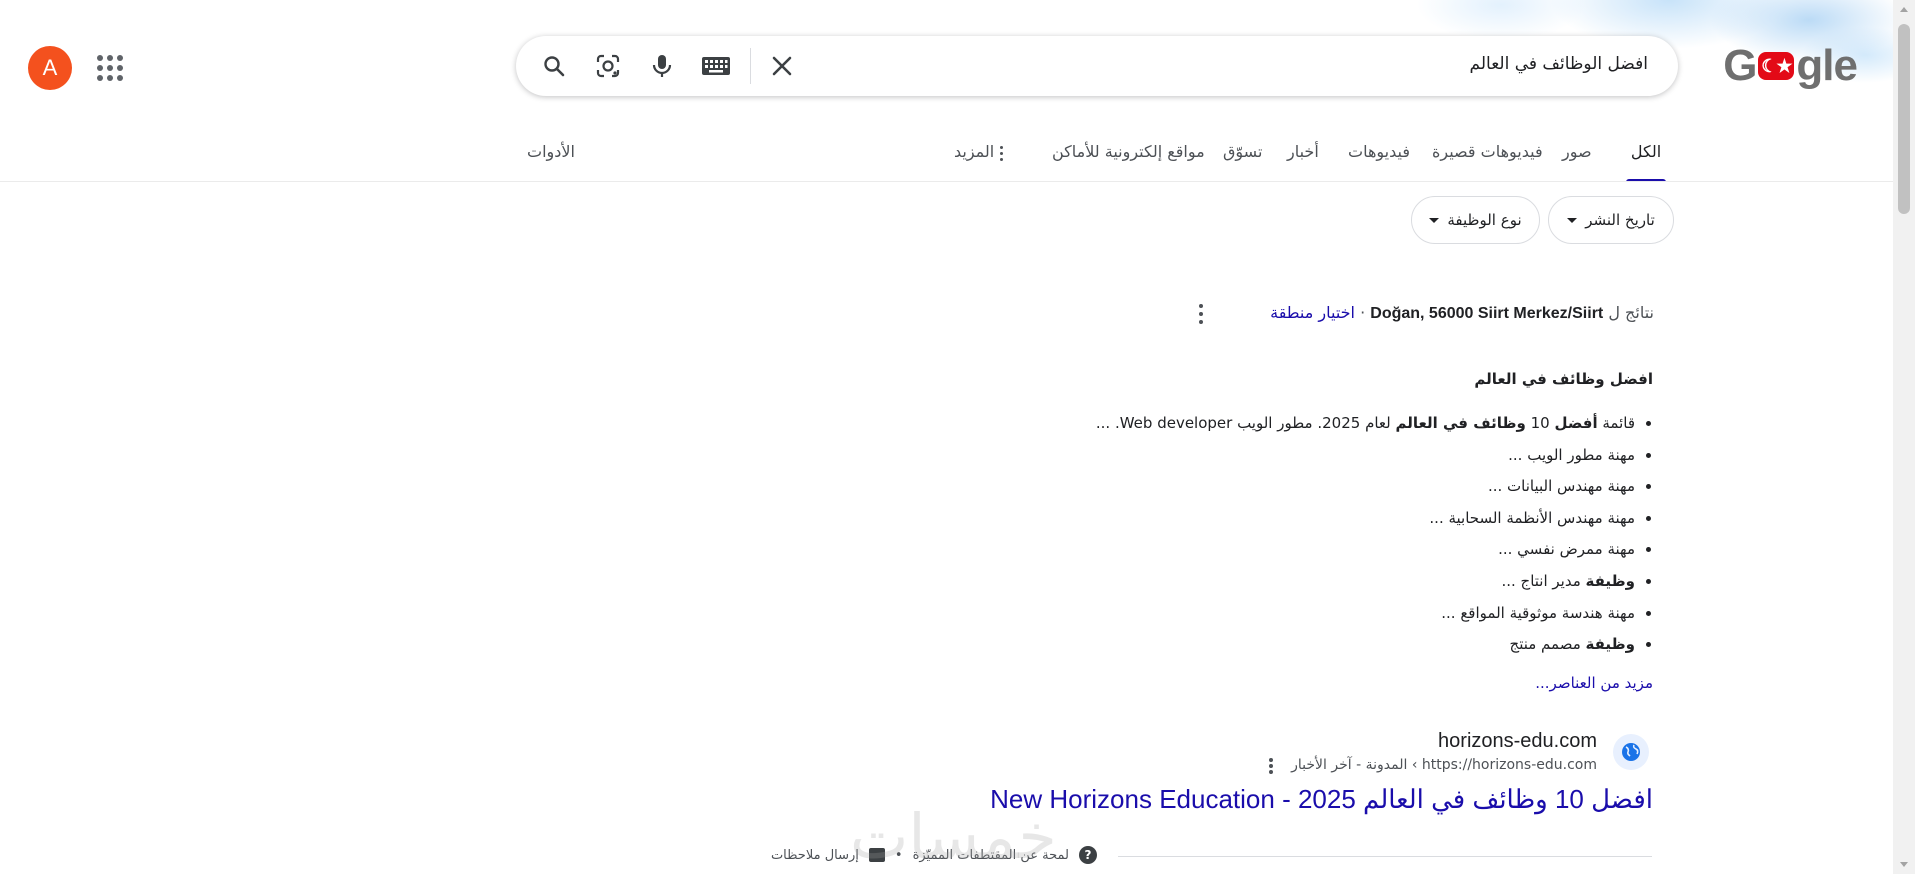 This screenshot has height=874, width=1915. What do you see at coordinates (662, 66) in the screenshot?
I see `microphone-icon` at bounding box center [662, 66].